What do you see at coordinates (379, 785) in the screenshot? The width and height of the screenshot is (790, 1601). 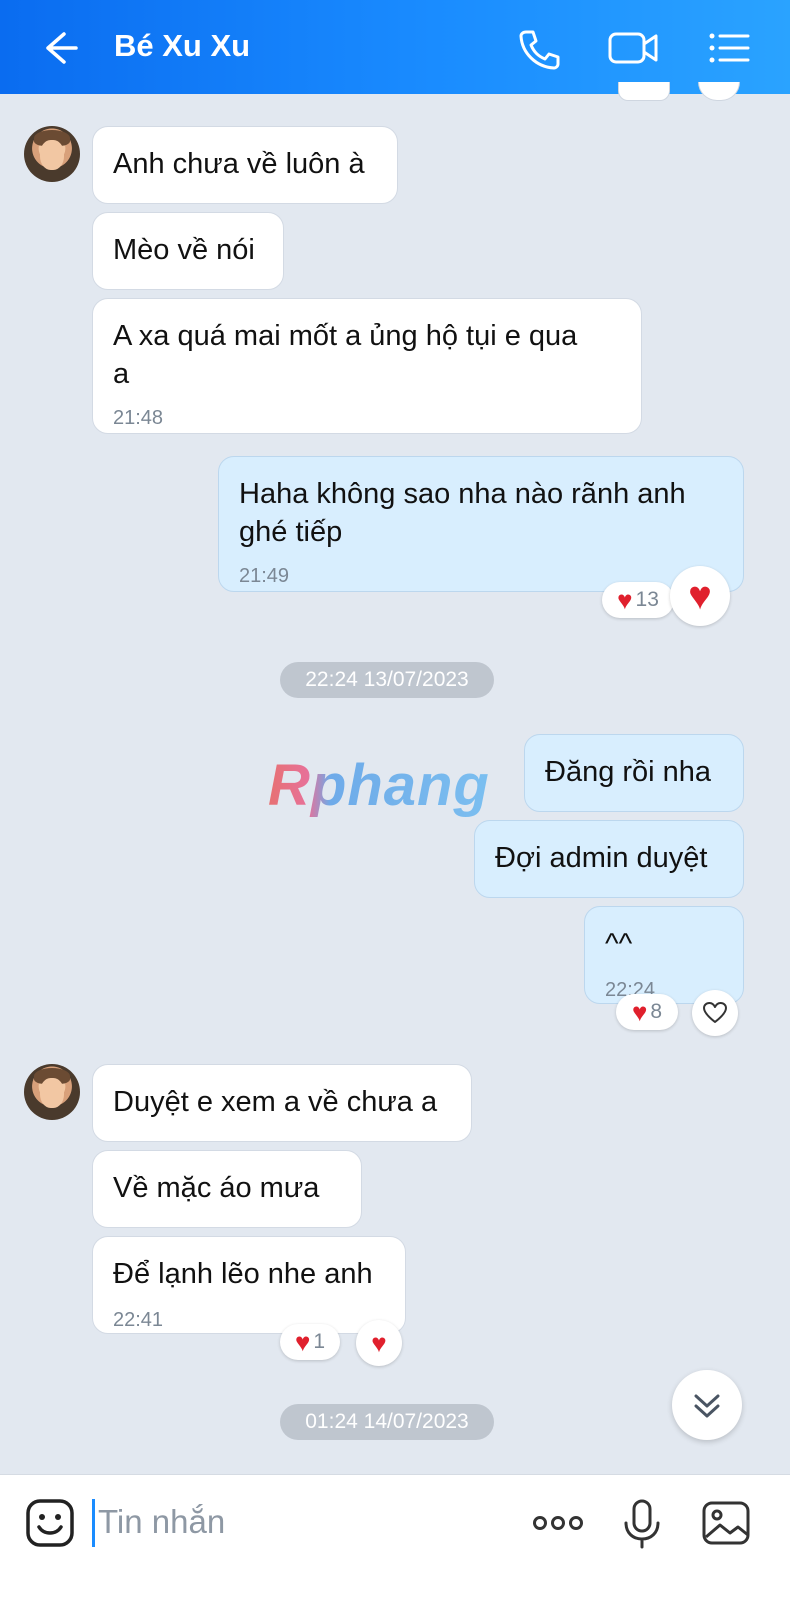 I see `watermark-logo: Rphang` at bounding box center [379, 785].